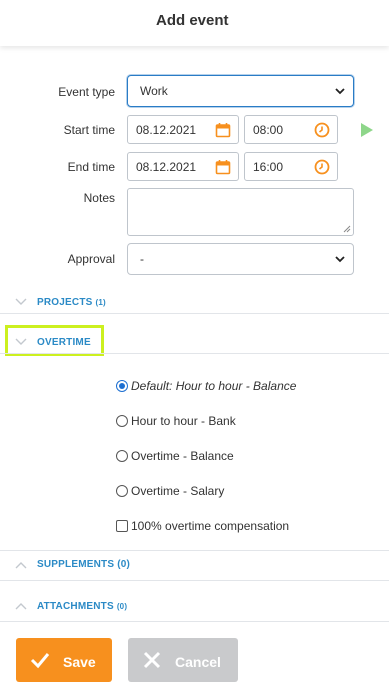 This screenshot has height=692, width=389. What do you see at coordinates (91, 167) in the screenshot?
I see `end-time-label: End time` at bounding box center [91, 167].